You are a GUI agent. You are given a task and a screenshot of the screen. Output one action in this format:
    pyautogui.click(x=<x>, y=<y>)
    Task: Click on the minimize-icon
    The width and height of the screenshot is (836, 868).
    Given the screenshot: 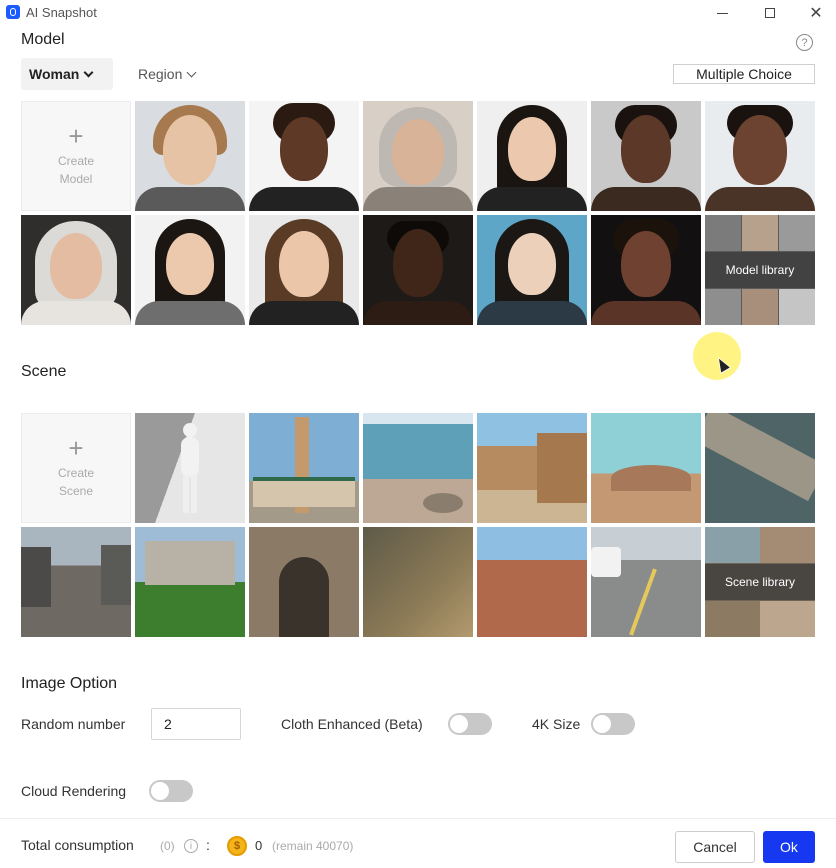 What is the action you would take?
    pyautogui.click(x=722, y=13)
    